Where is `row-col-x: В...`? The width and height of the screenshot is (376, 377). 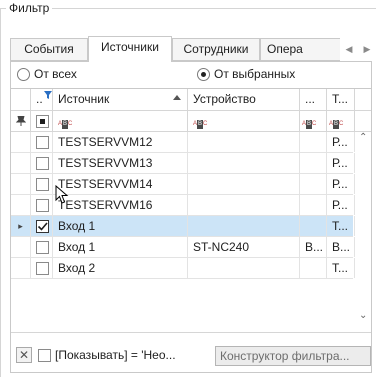
row-col-x: В... is located at coordinates (313, 247).